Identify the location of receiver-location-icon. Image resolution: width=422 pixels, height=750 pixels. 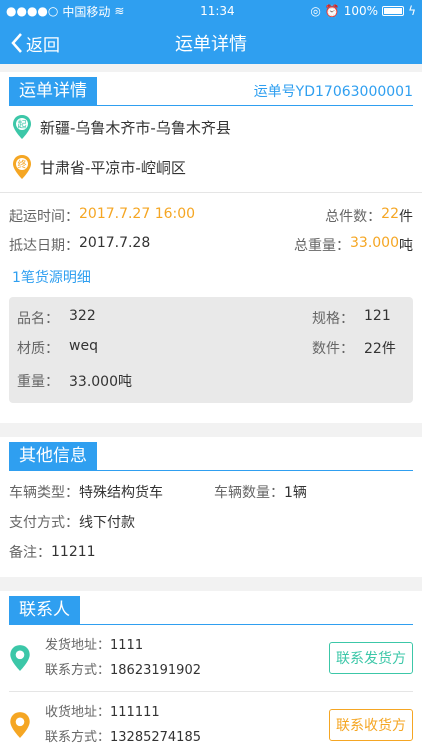
(20, 725).